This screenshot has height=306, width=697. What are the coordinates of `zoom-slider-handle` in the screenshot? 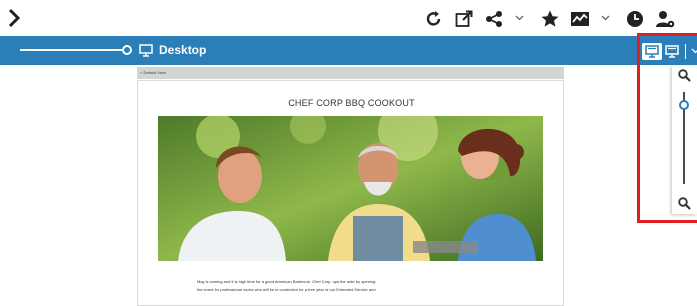 It's located at (684, 105).